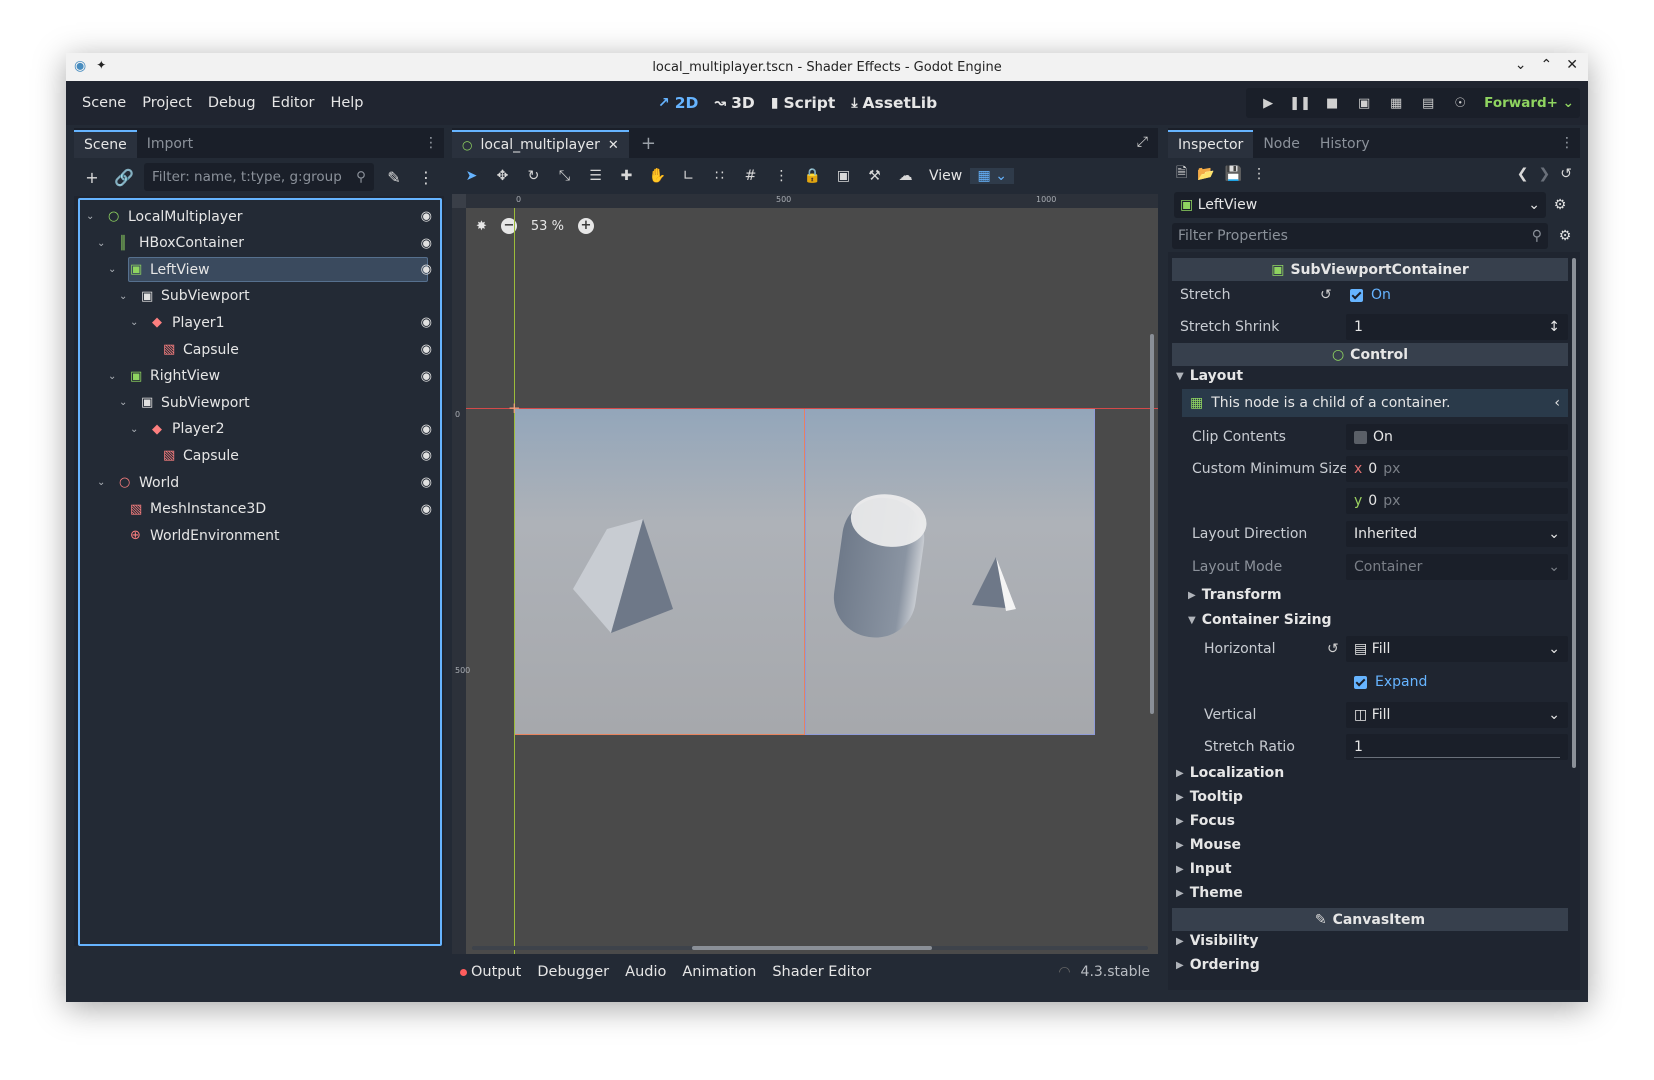 The height and width of the screenshot is (1080, 1654). Describe the element at coordinates (1457, 649) in the screenshot. I see `horizontal-sizing-select: ▤ Fill ⌄` at that location.